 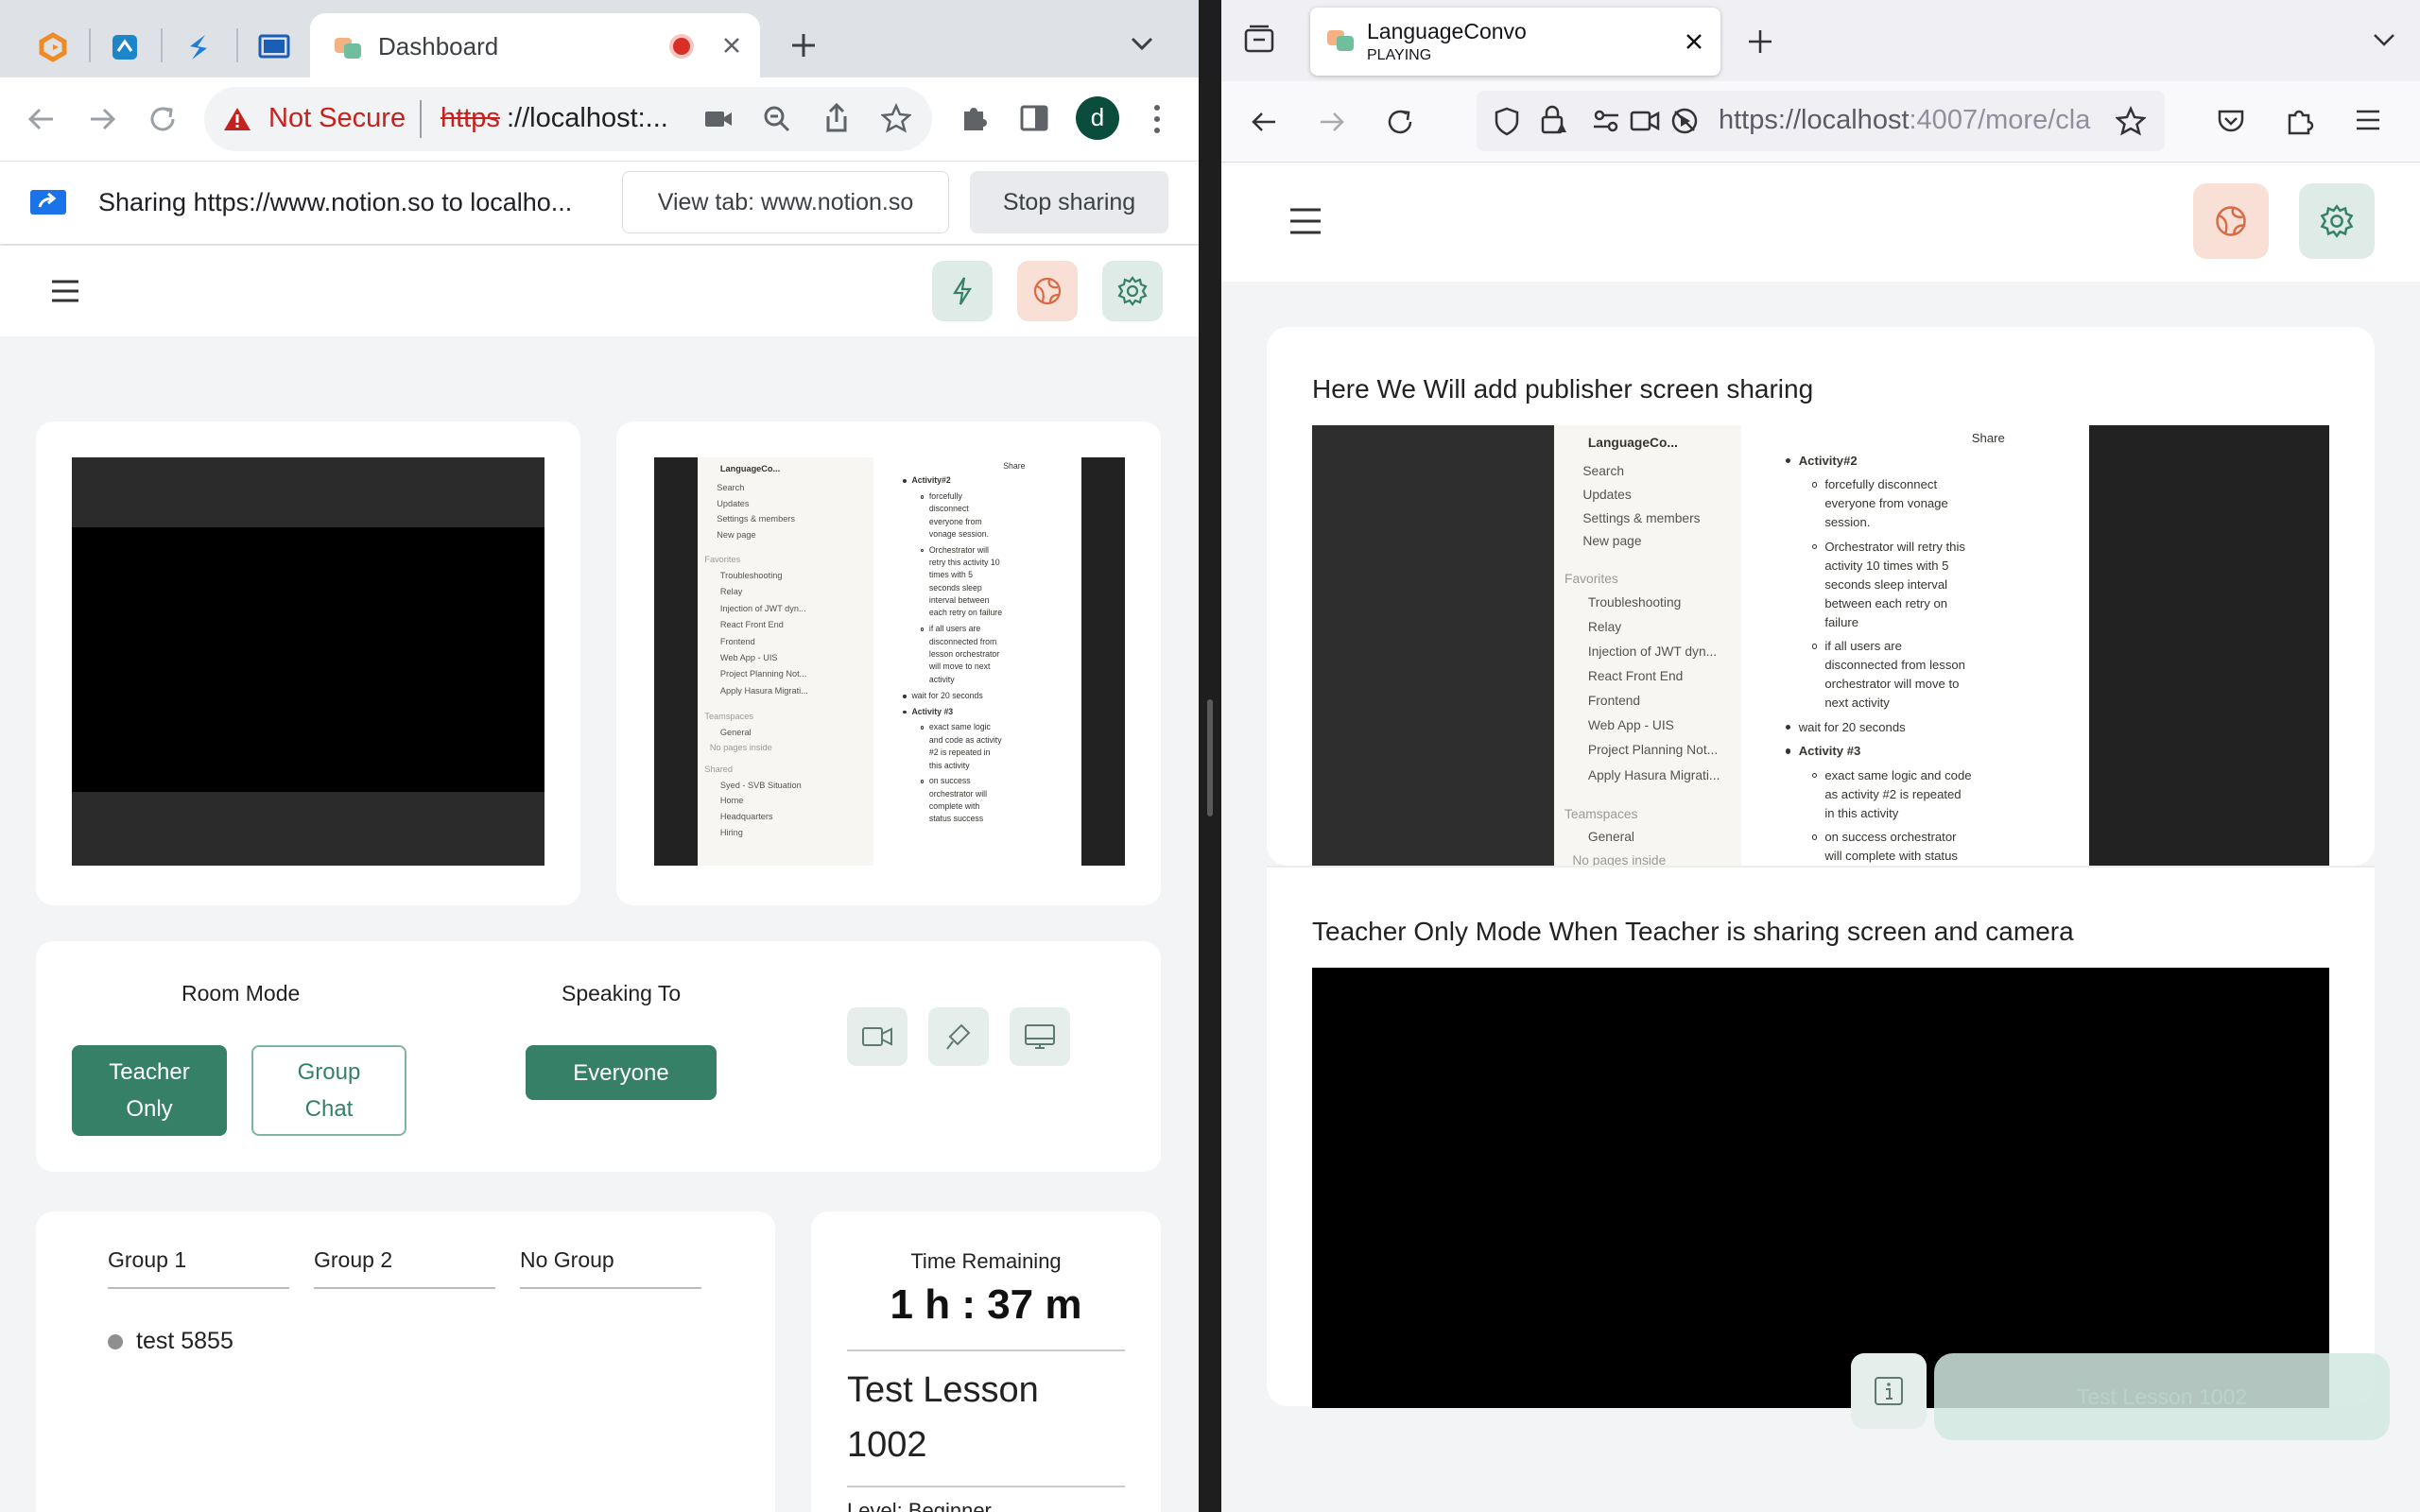 I want to click on blue-doc-icon, so click(x=124, y=47).